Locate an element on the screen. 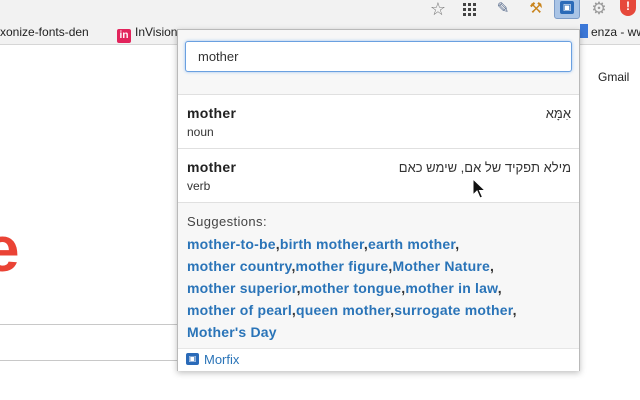  suggestion-link: mother of pearl is located at coordinates (239, 310).